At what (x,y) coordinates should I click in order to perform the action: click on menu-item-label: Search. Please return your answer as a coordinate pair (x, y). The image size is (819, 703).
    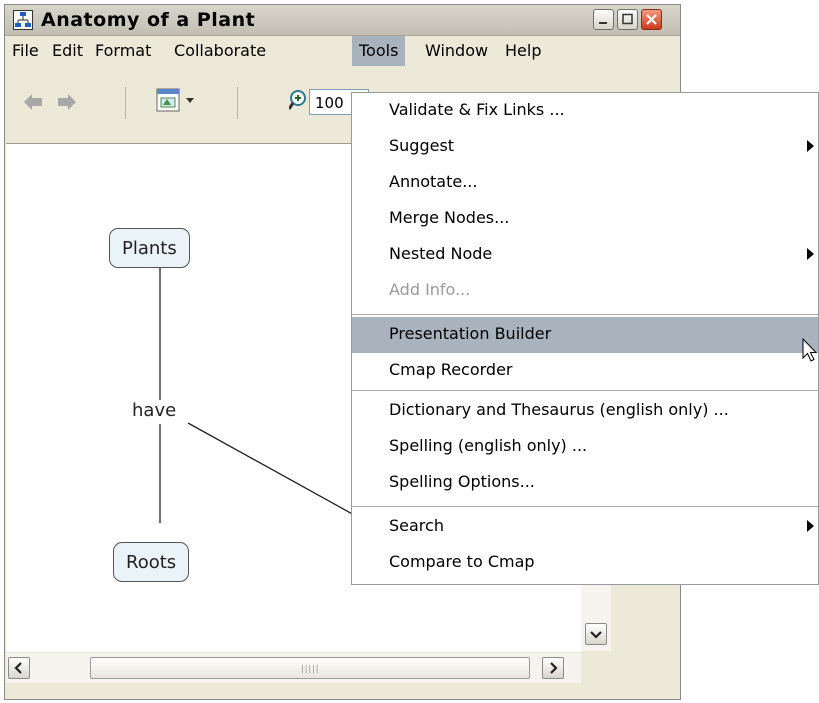
    Looking at the image, I should click on (416, 525).